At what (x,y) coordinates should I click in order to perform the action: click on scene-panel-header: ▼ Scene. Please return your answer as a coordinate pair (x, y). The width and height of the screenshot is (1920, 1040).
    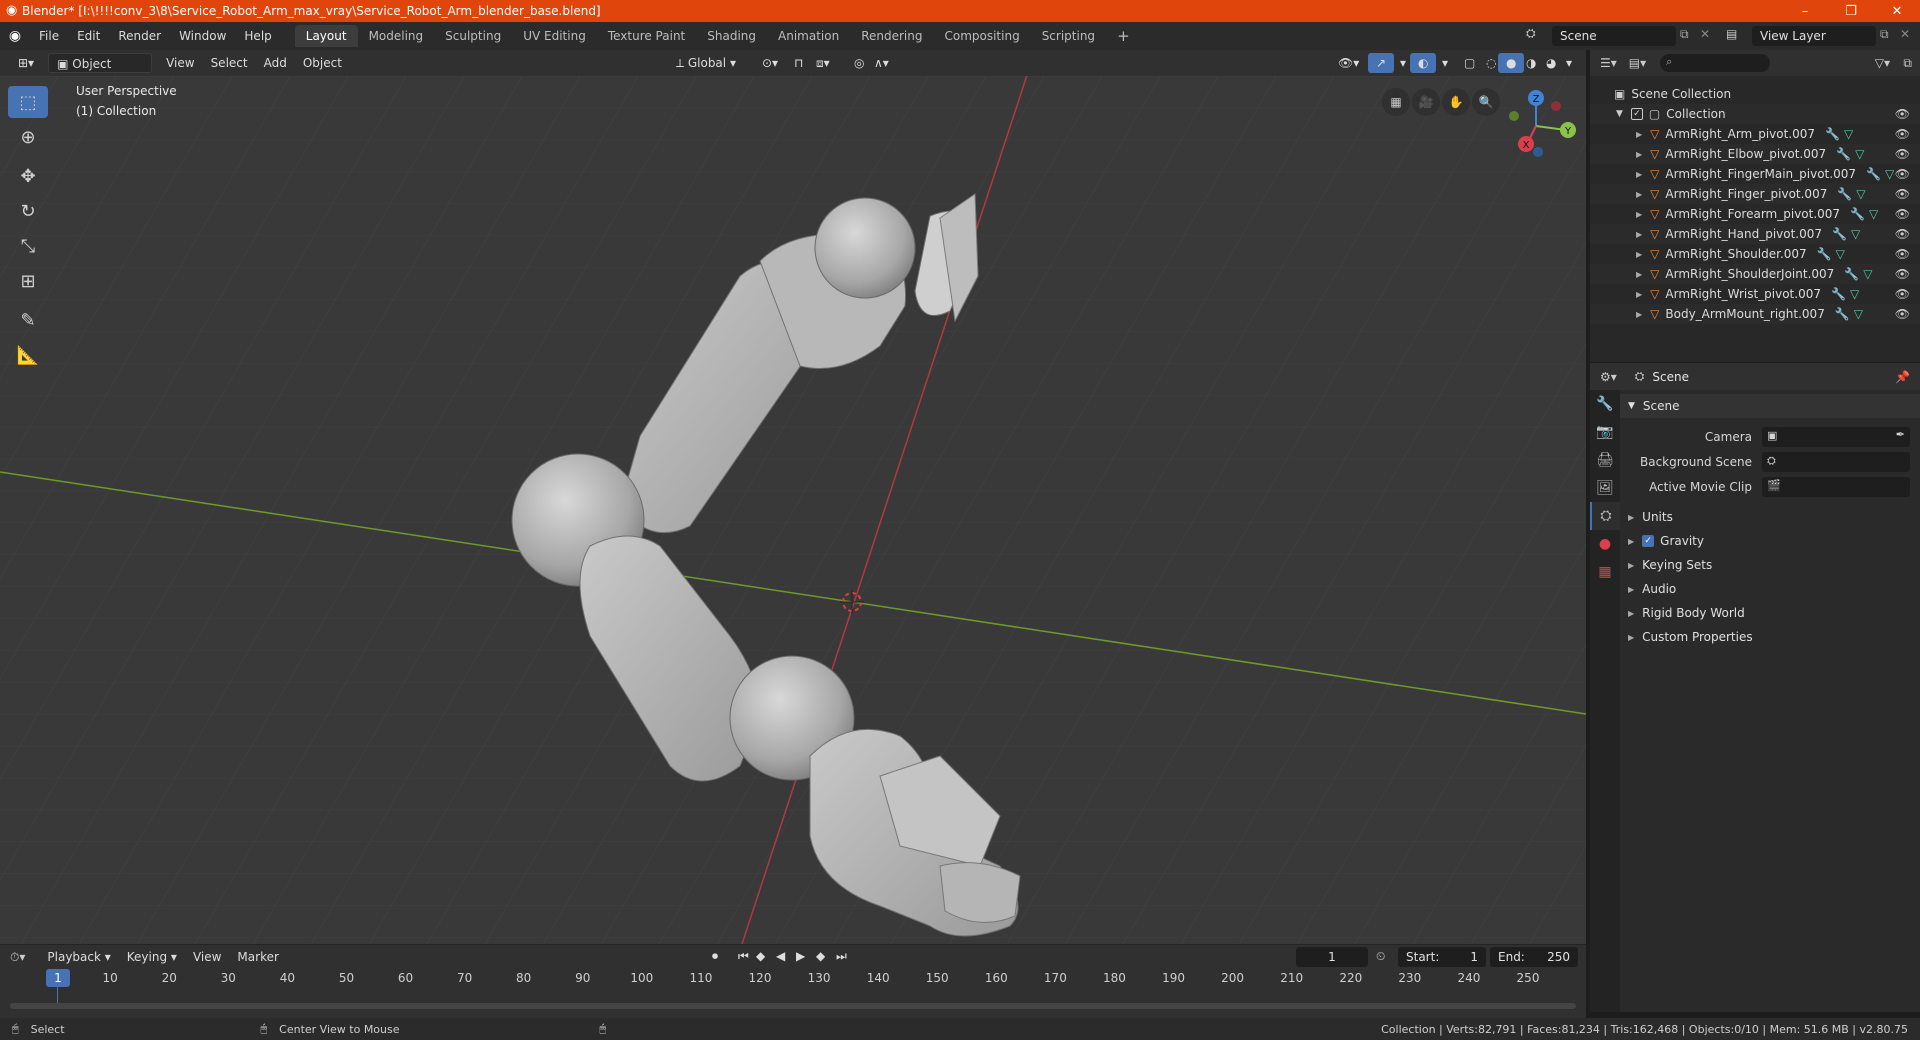
    Looking at the image, I should click on (1770, 406).